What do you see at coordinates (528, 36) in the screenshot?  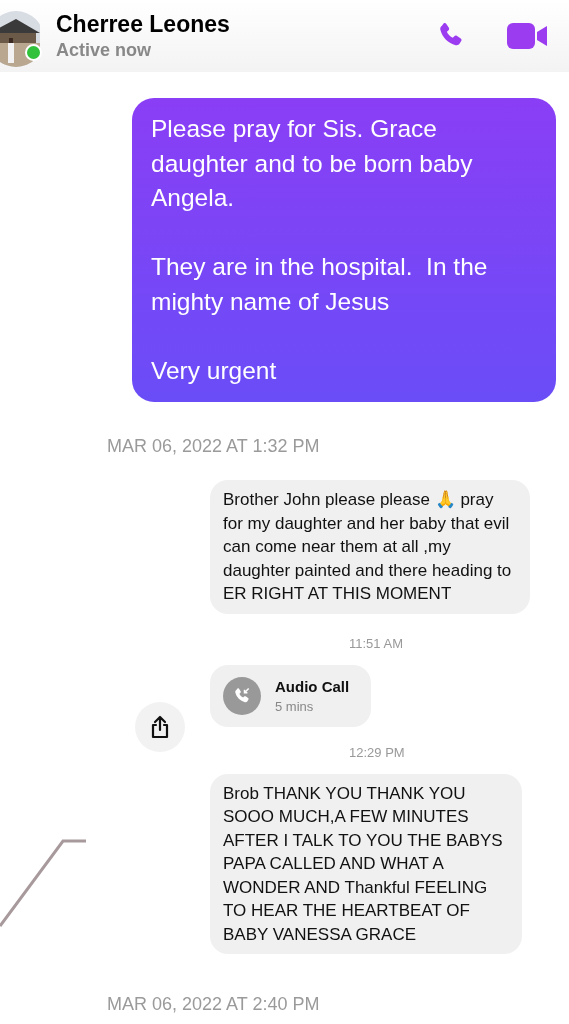 I see `video-camera-icon` at bounding box center [528, 36].